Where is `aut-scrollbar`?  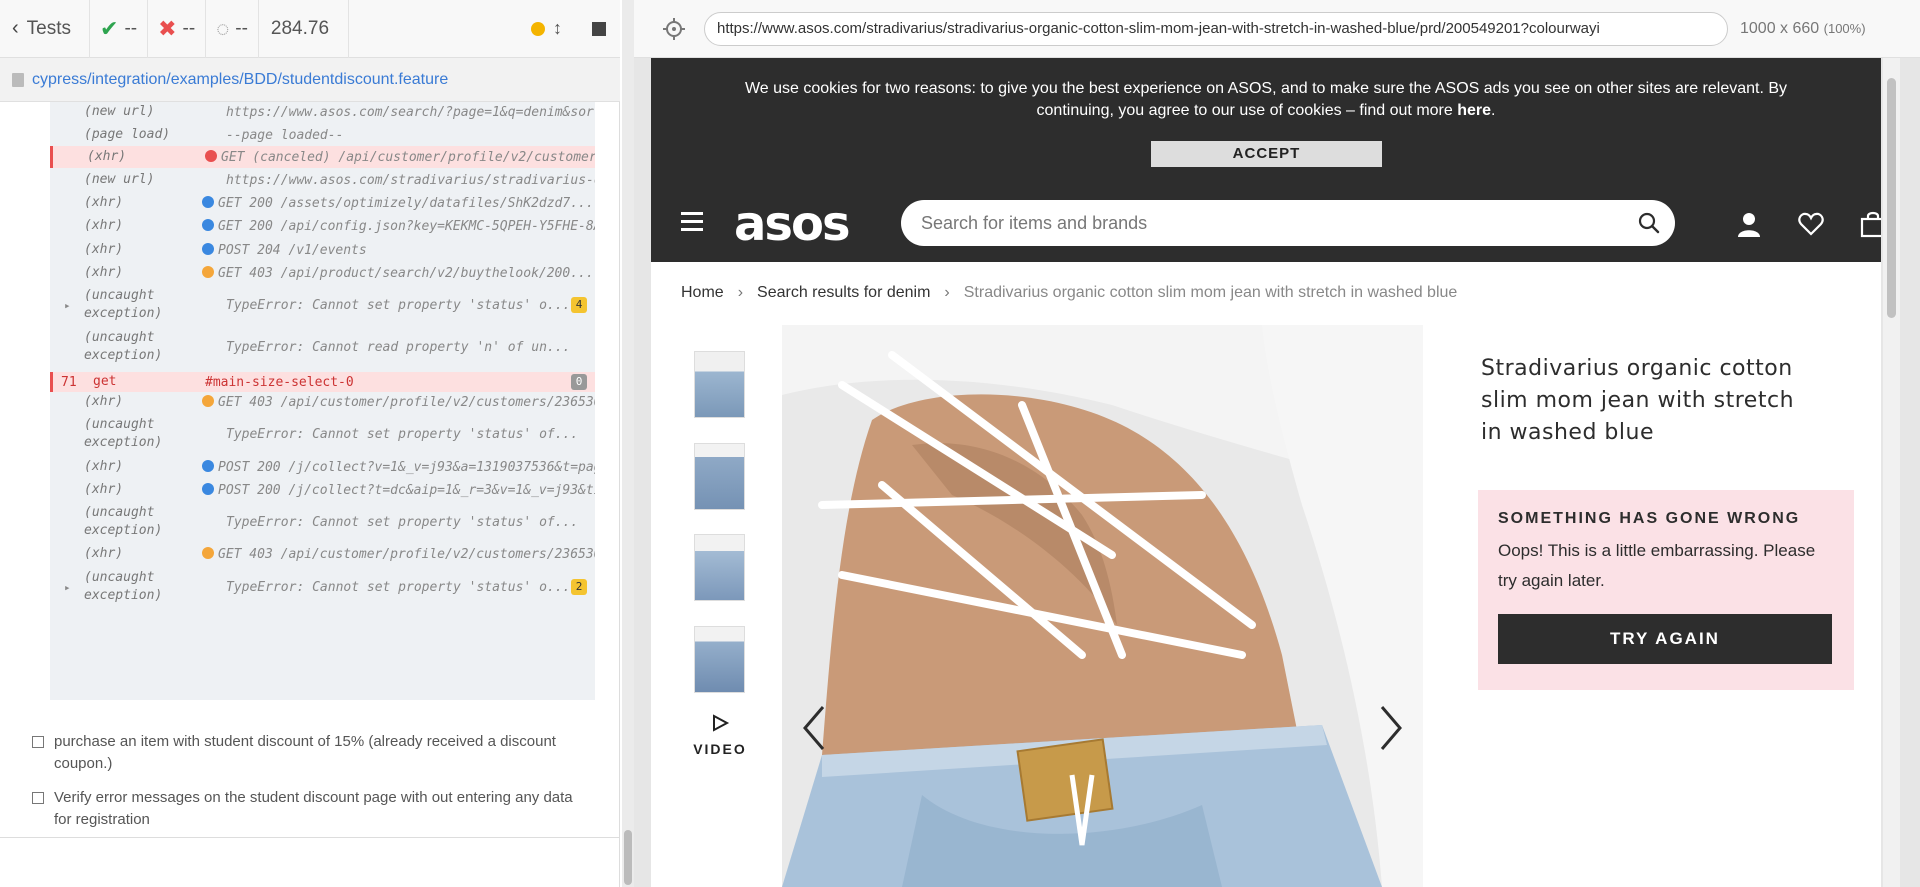
aut-scrollbar is located at coordinates (1891, 472).